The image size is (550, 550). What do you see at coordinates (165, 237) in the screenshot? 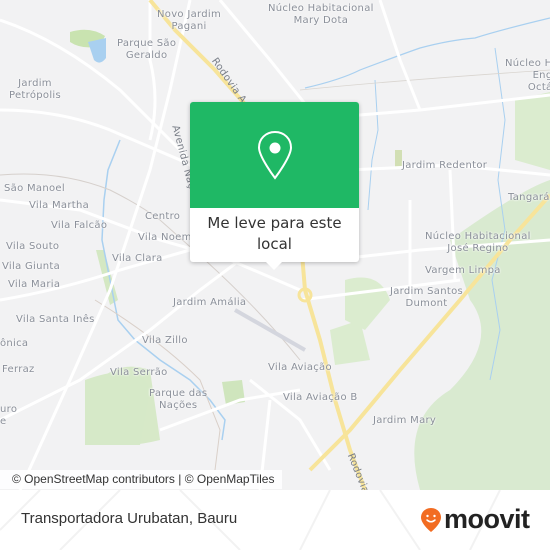
I see `label-vila-noemia: Vila Noem` at bounding box center [165, 237].